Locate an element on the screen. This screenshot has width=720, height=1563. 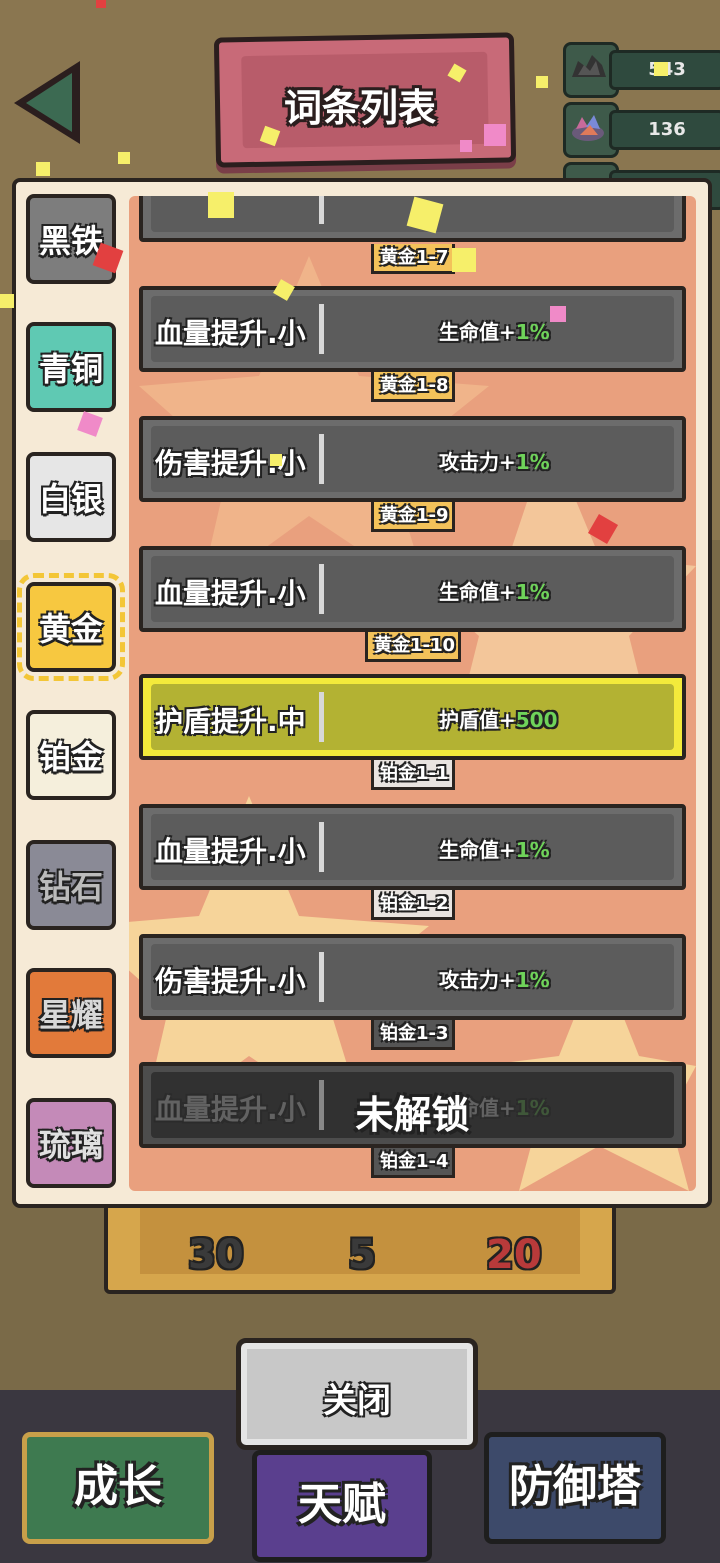
tab-diamond: 钻石 is located at coordinates (71, 885).